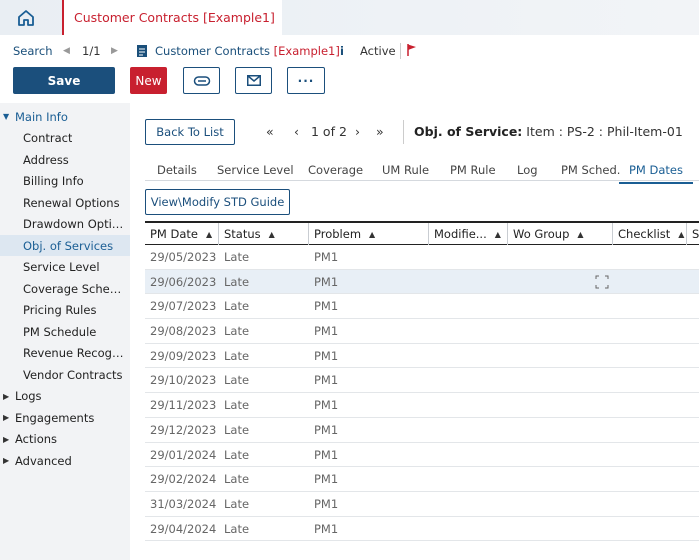 This screenshot has width=699, height=560. Describe the element at coordinates (422, 257) in the screenshot. I see `table-row: 29/05/2023 Late PM1` at that location.